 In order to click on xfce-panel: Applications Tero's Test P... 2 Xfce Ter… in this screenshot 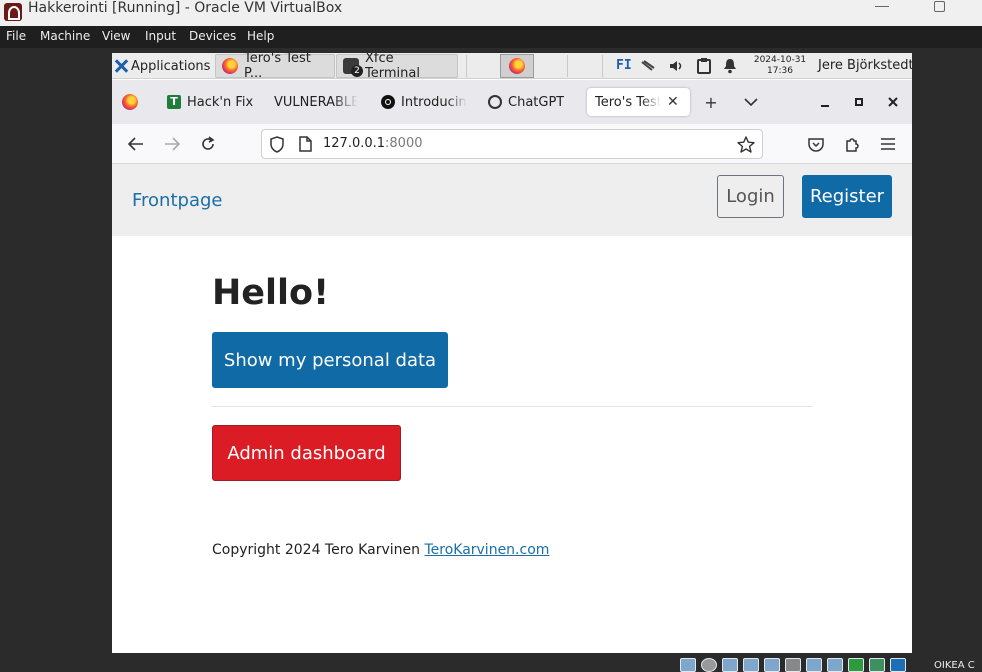, I will do `click(512, 67)`.